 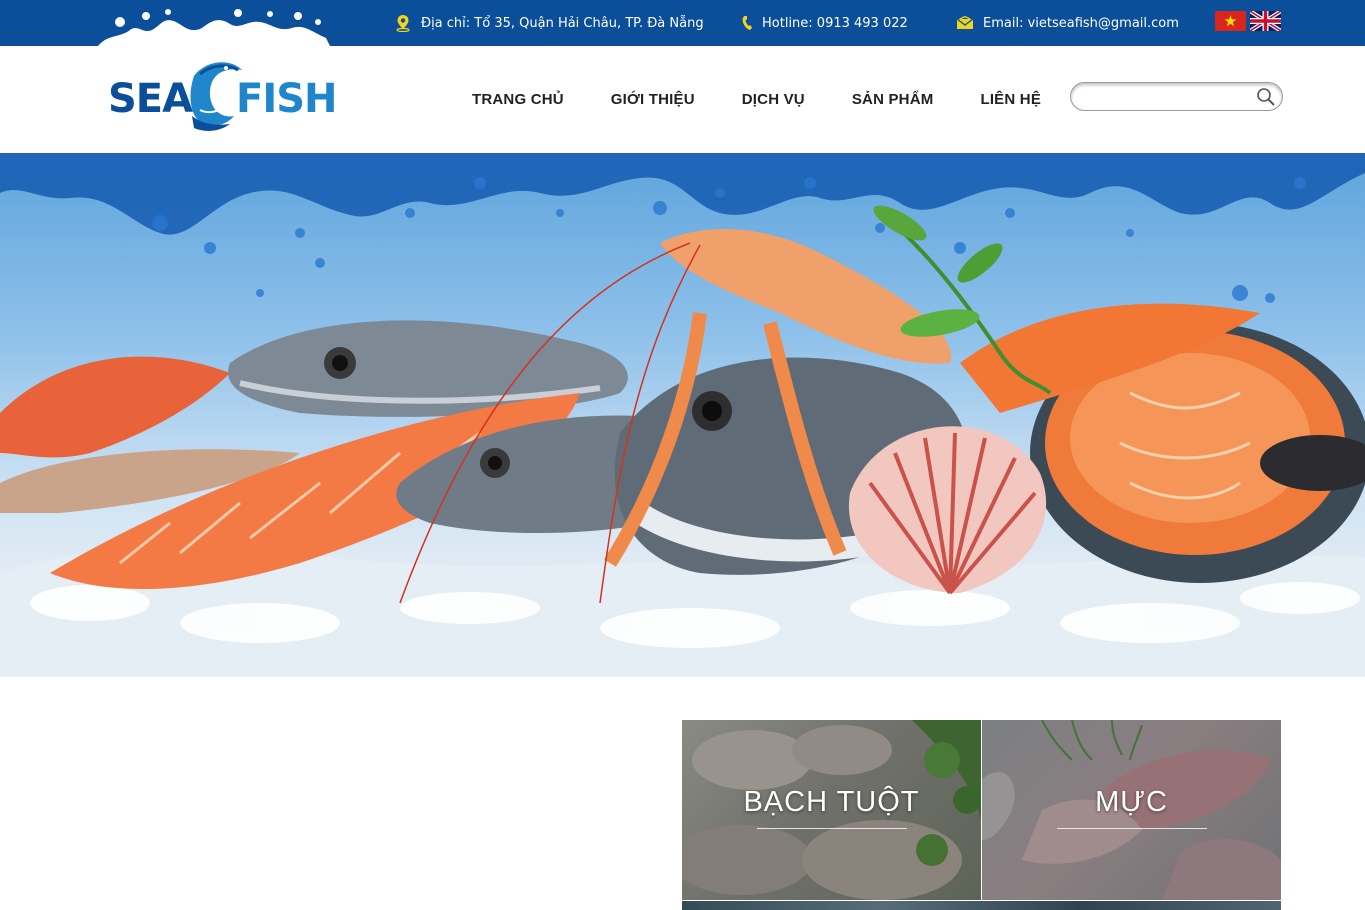 I want to click on category-row-next-preview, so click(x=981, y=905).